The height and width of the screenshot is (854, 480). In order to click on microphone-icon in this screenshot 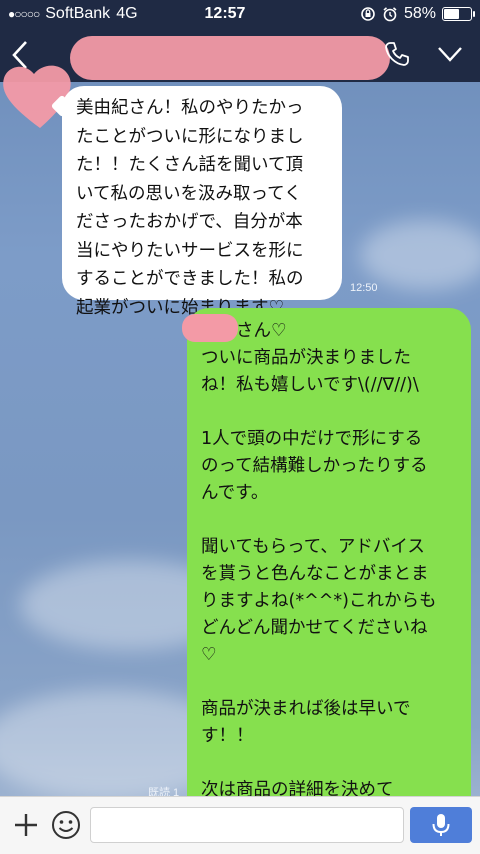, I will do `click(441, 825)`.